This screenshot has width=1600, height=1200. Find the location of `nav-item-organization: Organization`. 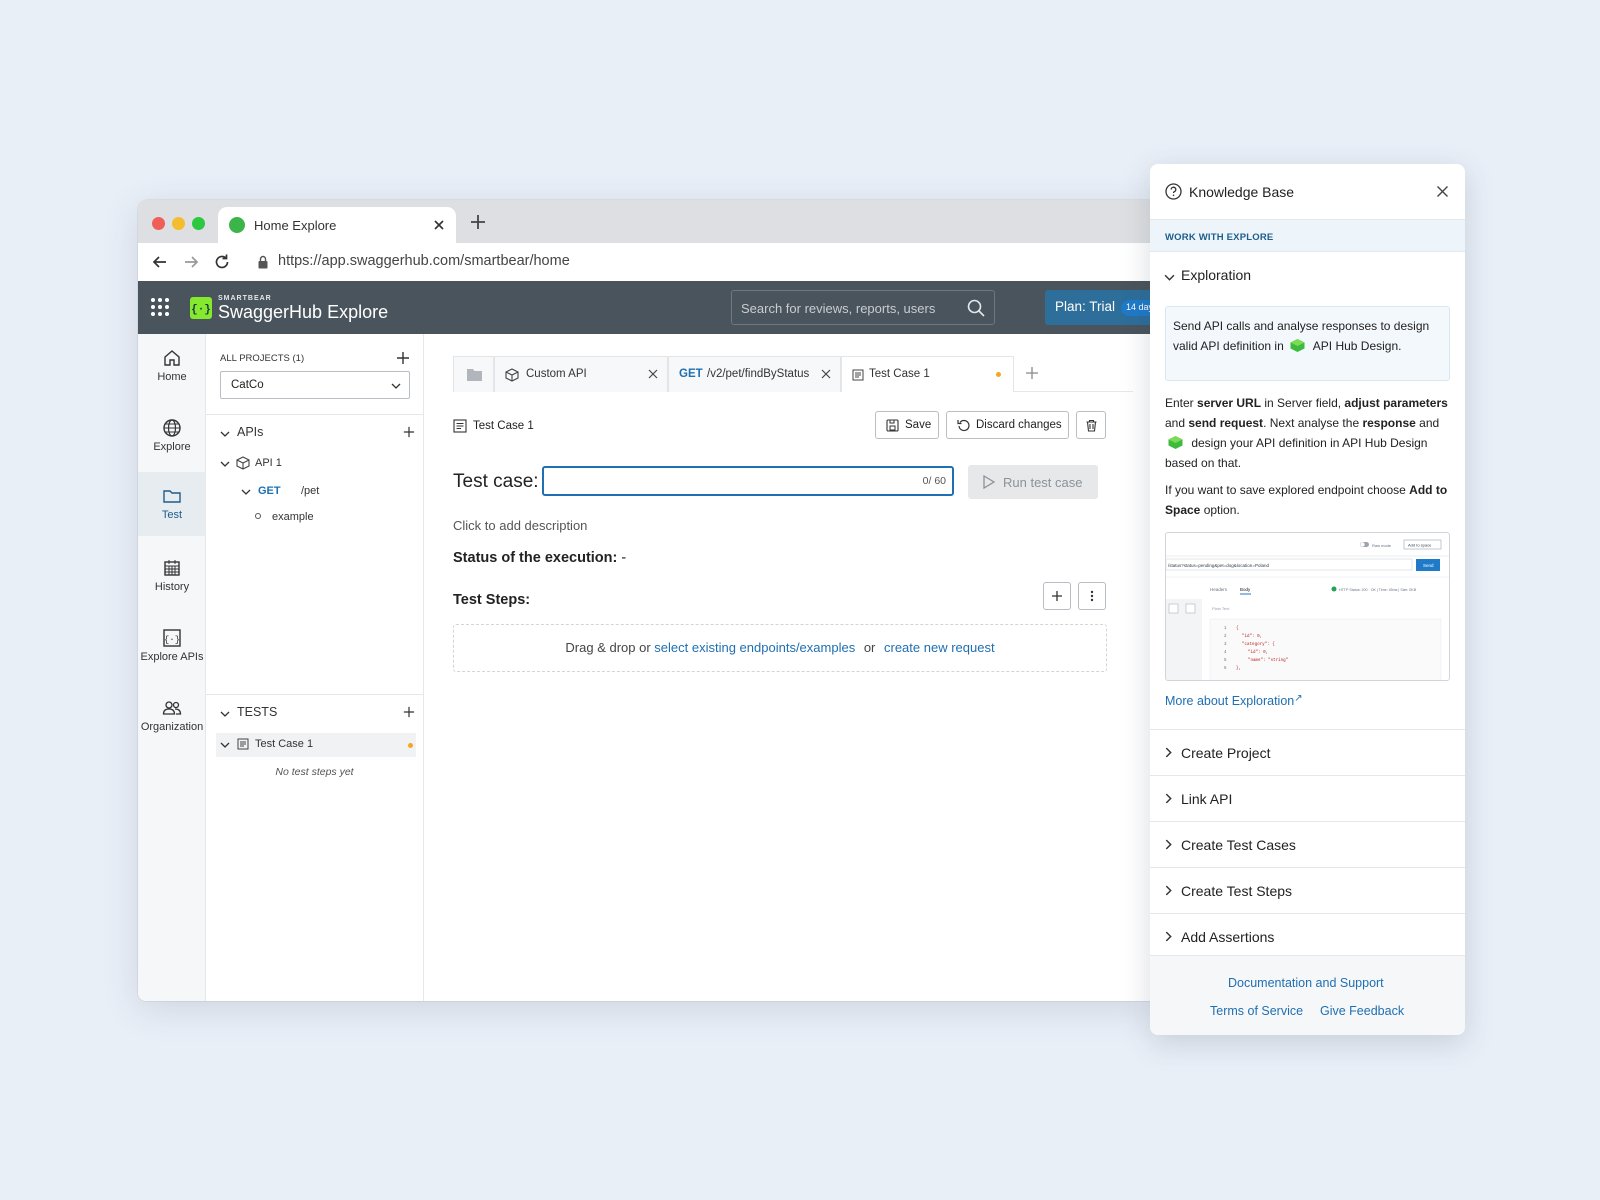

nav-item-organization: Organization is located at coordinates (172, 716).